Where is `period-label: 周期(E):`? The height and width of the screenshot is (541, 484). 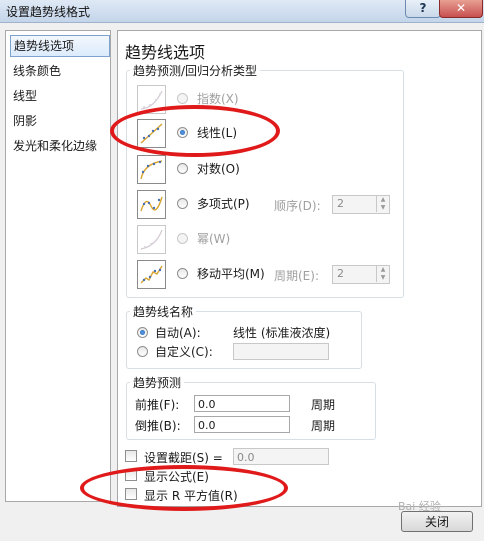 period-label: 周期(E): is located at coordinates (296, 276).